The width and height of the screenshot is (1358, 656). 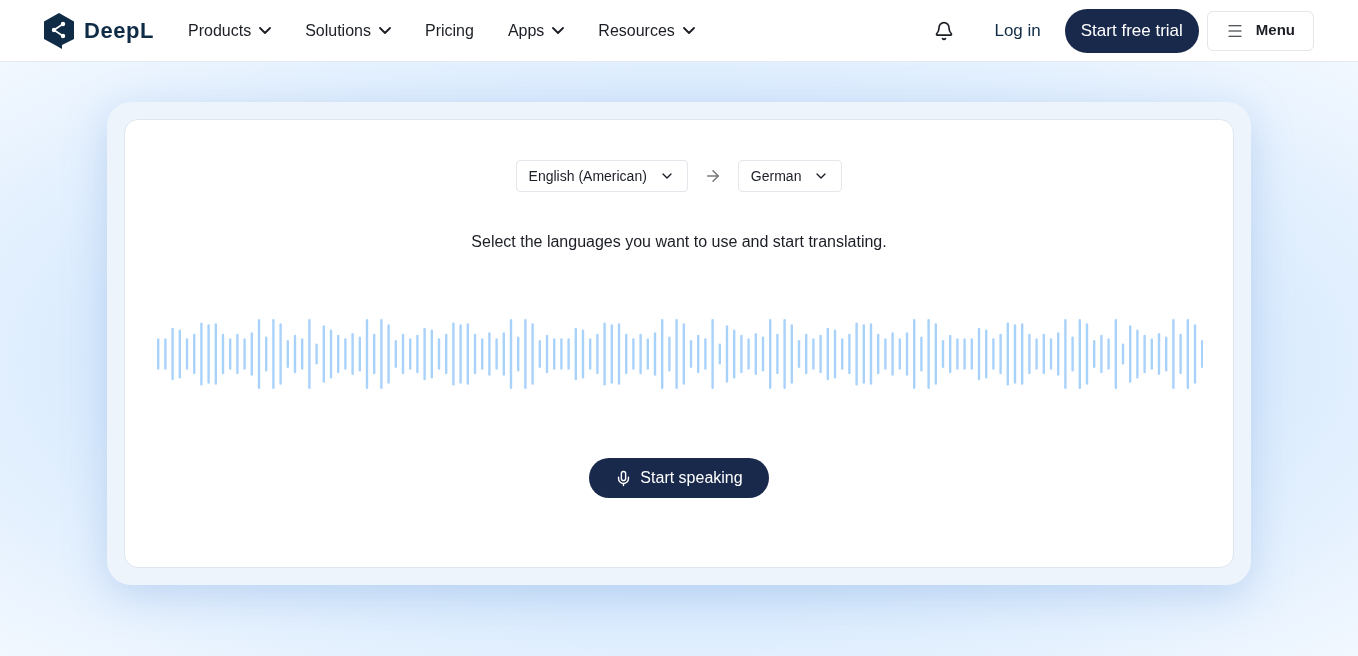 I want to click on nav-link: Resources, so click(x=646, y=30).